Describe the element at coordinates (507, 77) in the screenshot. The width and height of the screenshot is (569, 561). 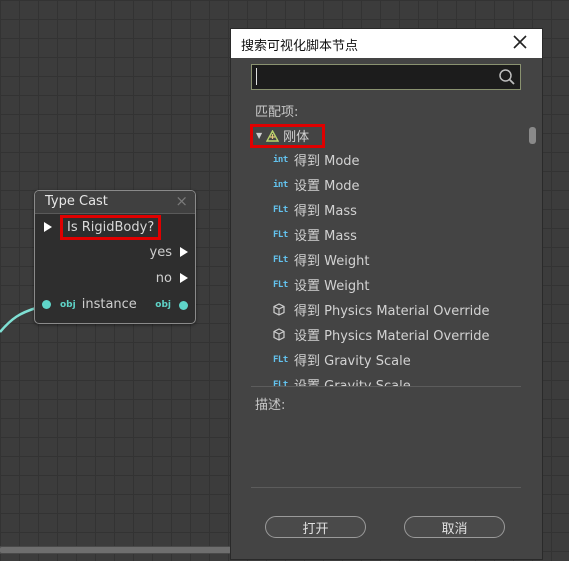
I see `search-icon` at that location.